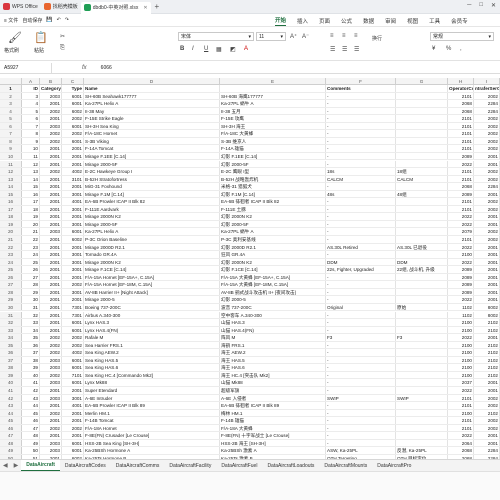  I want to click on row-number: 26, so click(11, 277).